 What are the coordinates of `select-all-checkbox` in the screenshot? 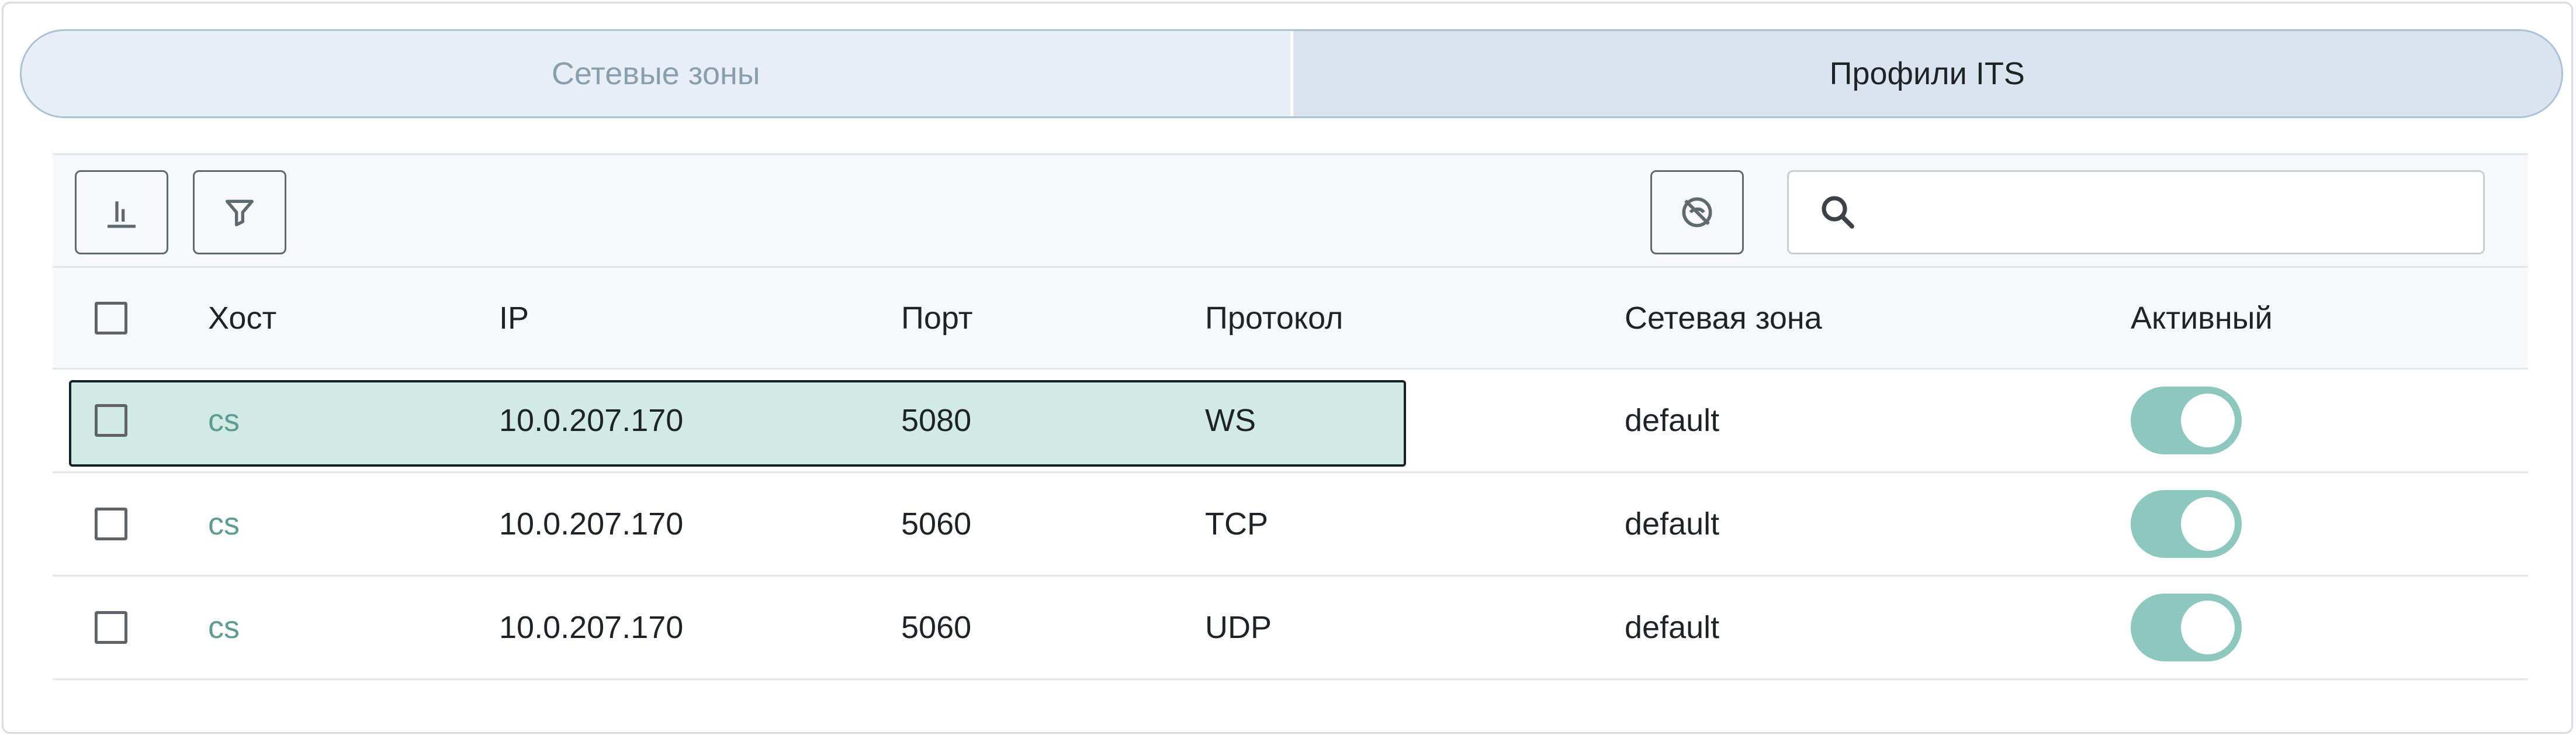 It's located at (111, 317).